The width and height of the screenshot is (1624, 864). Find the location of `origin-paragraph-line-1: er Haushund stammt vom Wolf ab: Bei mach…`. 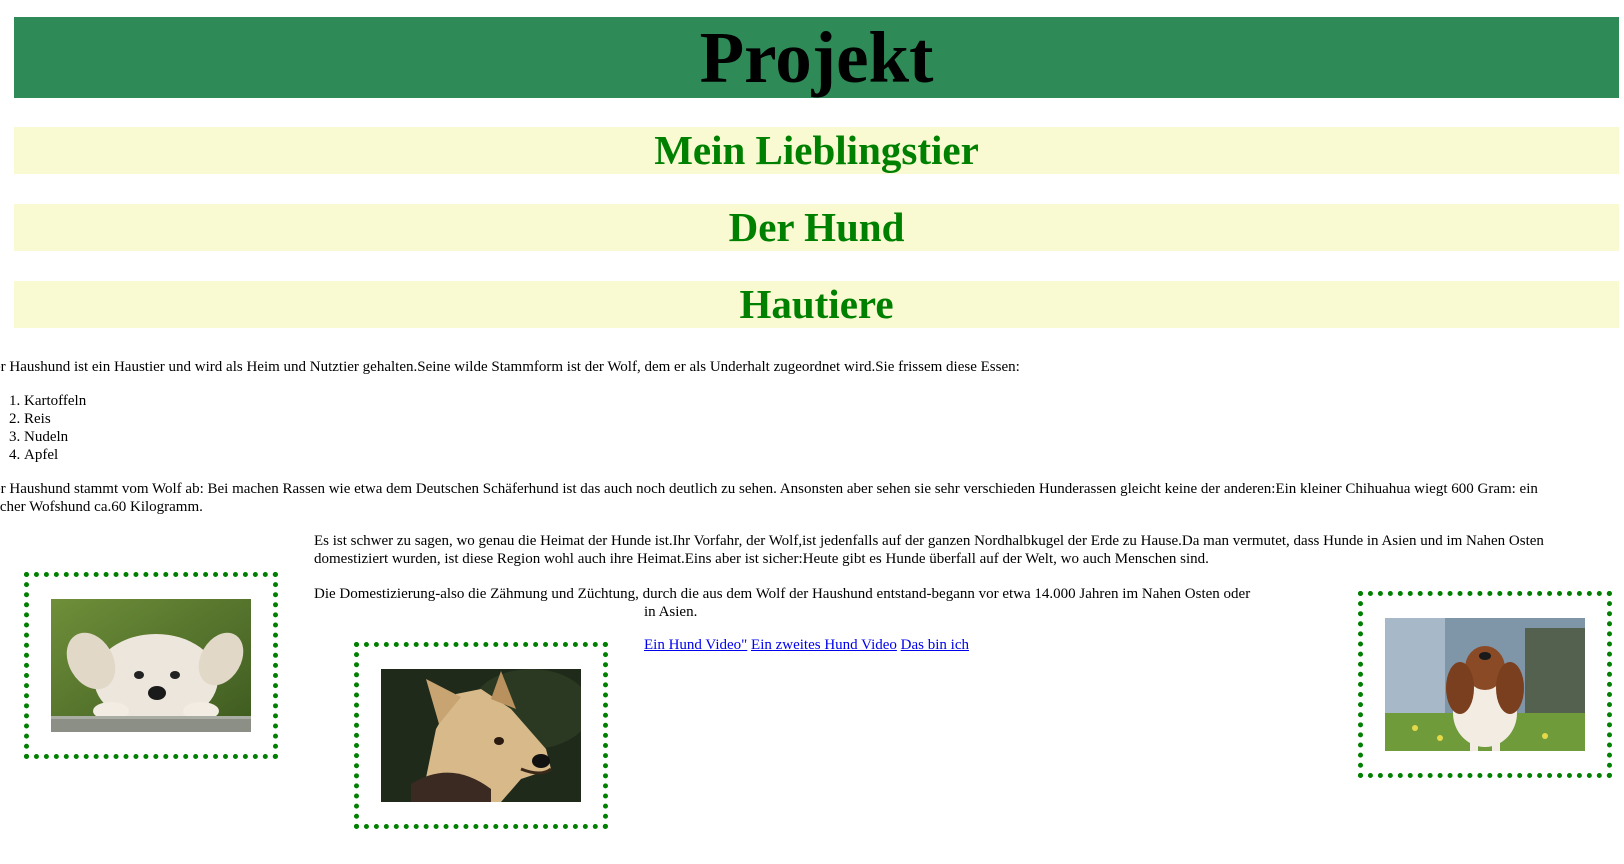

origin-paragraph-line-1: er Haushund stammt vom Wolf ab: Bei mach… is located at coordinates (769, 489).